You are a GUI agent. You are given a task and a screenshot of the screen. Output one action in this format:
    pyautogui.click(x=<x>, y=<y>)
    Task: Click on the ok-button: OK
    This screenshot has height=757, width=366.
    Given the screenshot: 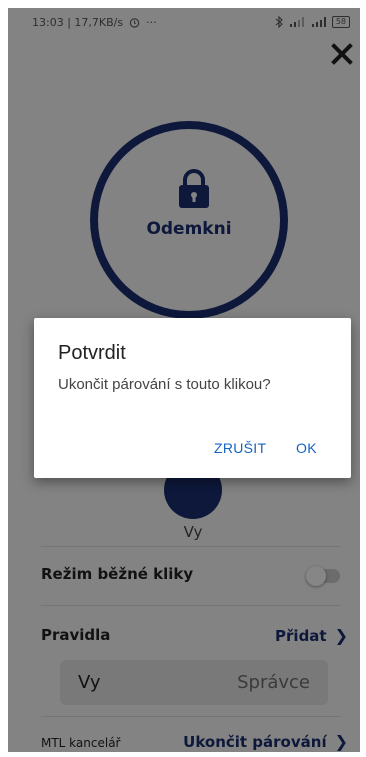 What is the action you would take?
    pyautogui.click(x=306, y=448)
    